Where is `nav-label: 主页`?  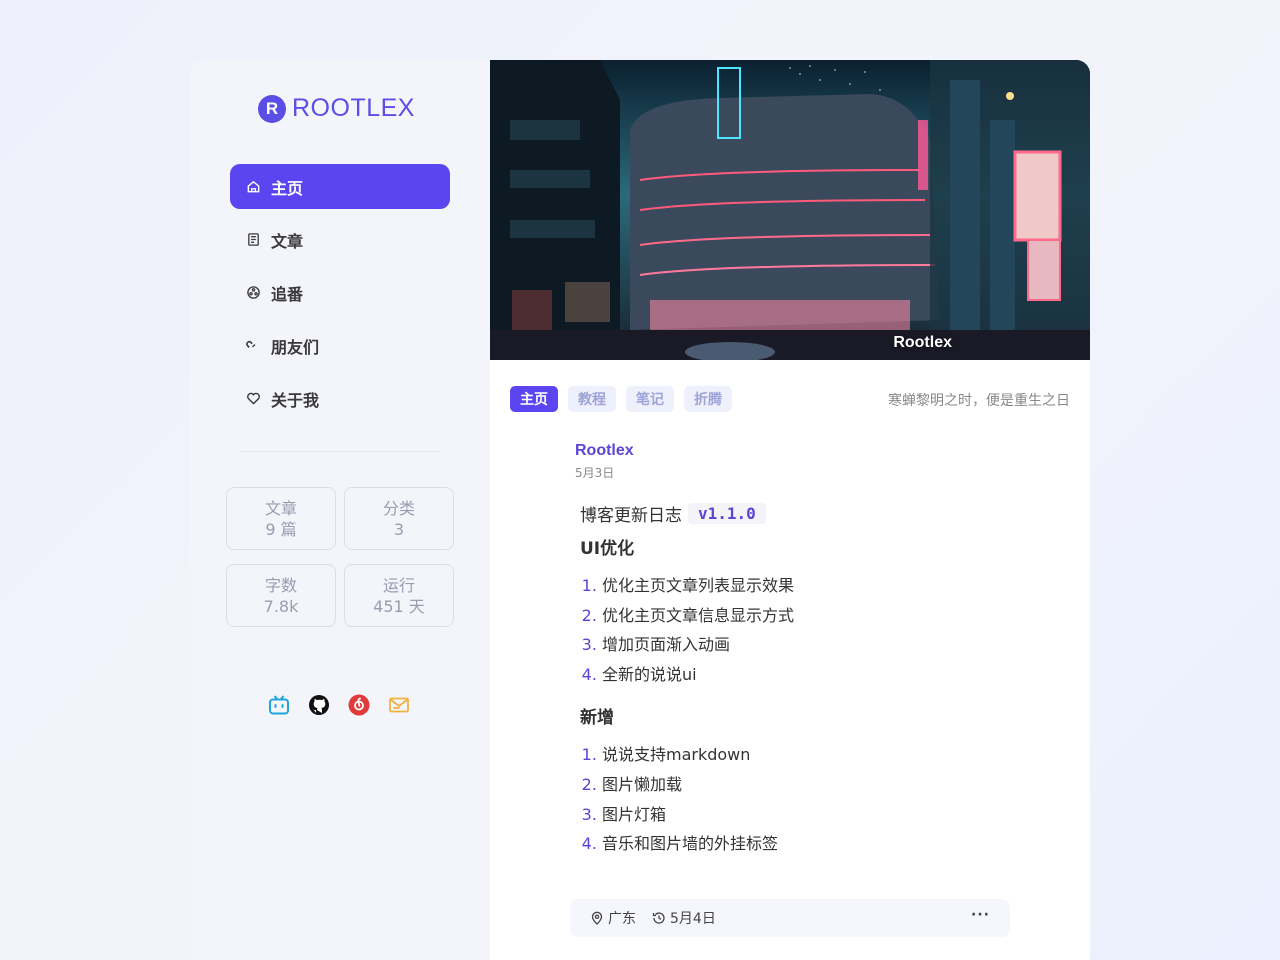
nav-label: 主页 is located at coordinates (287, 188).